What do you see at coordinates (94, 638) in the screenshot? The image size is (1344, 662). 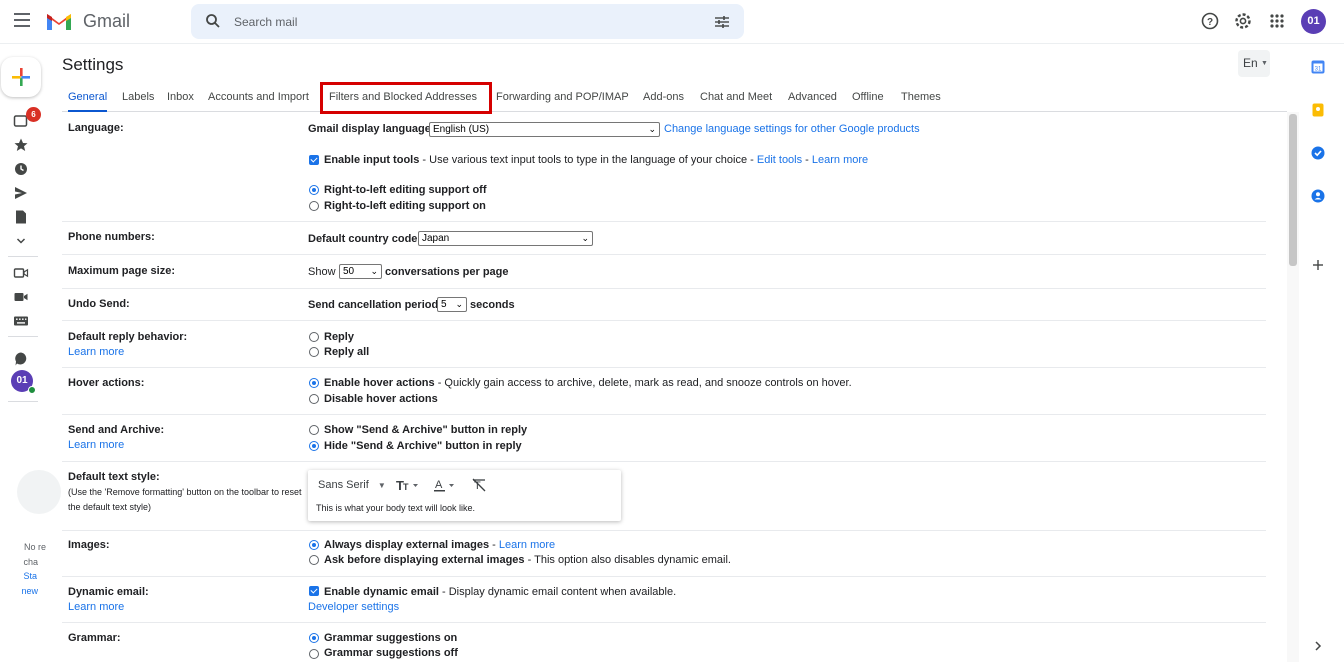 I see `grammar-label: Grammar:` at bounding box center [94, 638].